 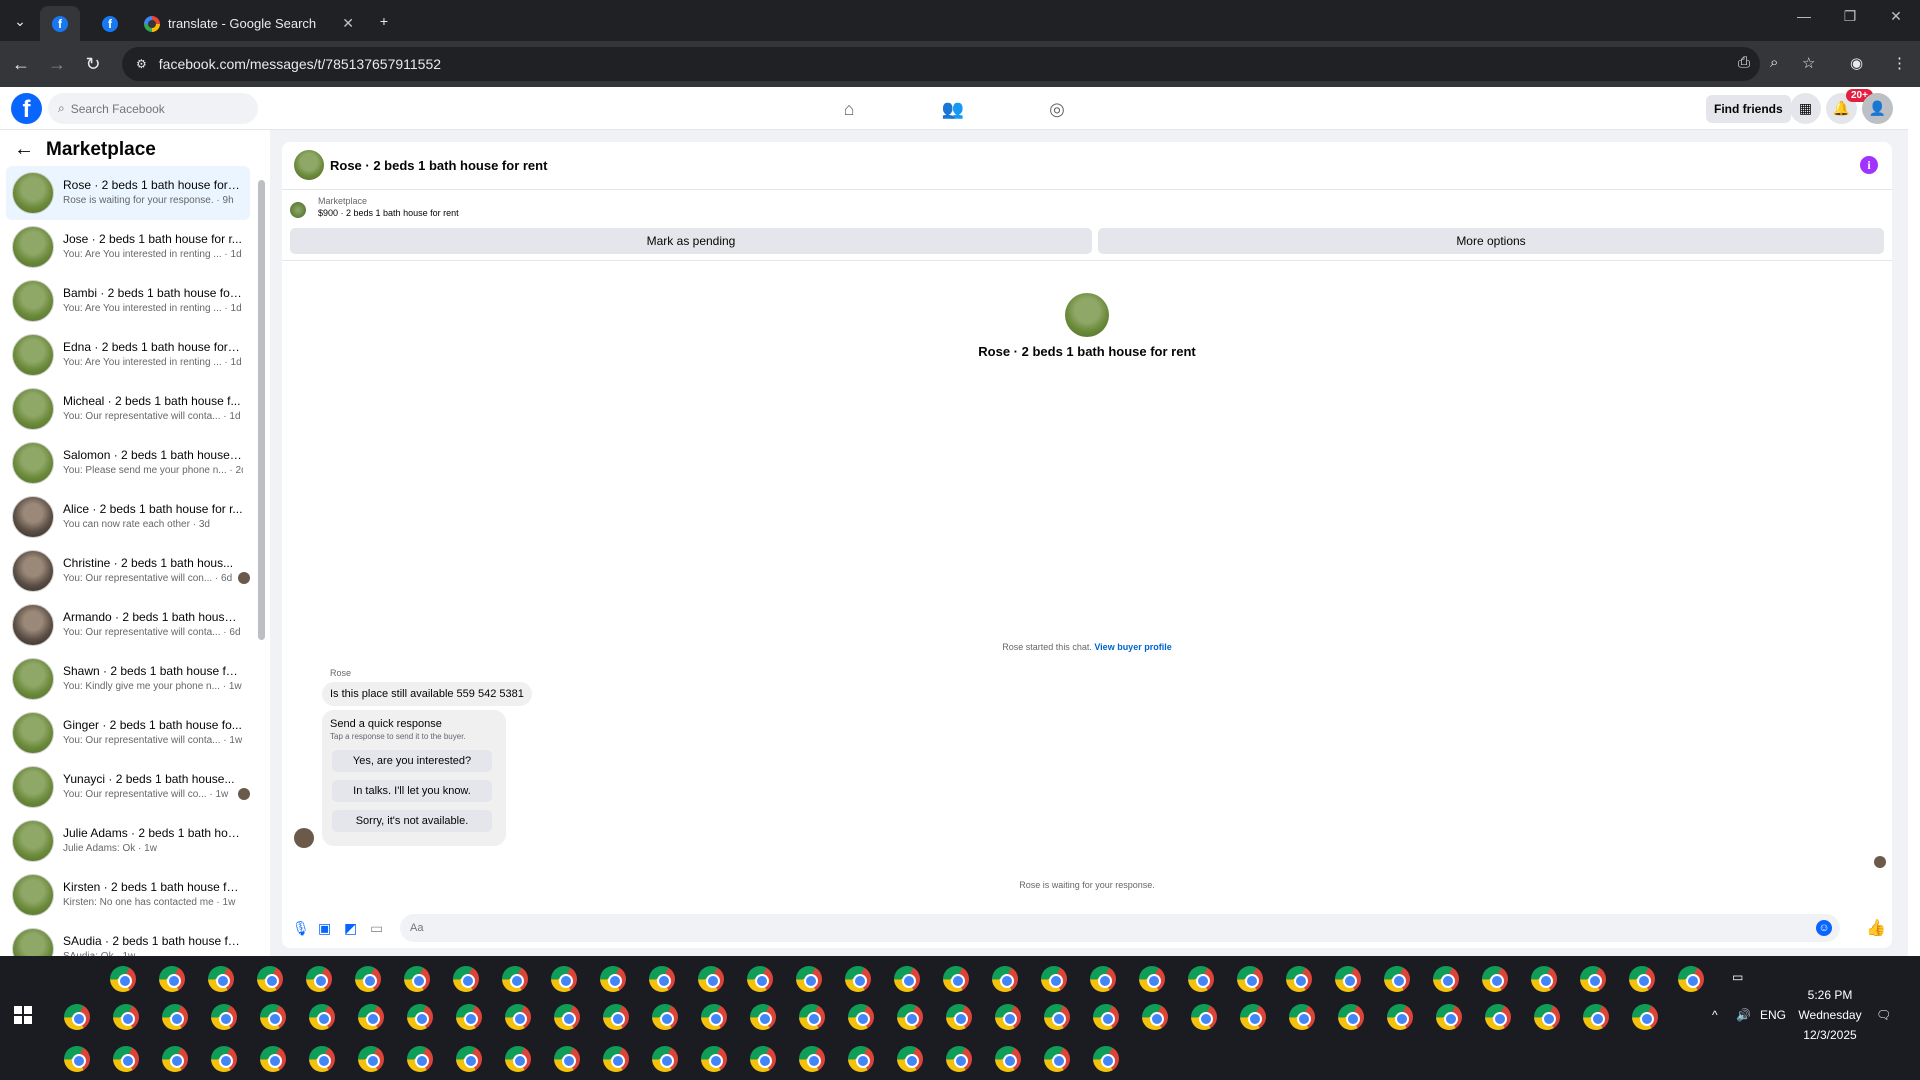 I want to click on sticker-icon: ◩, so click(x=350, y=928).